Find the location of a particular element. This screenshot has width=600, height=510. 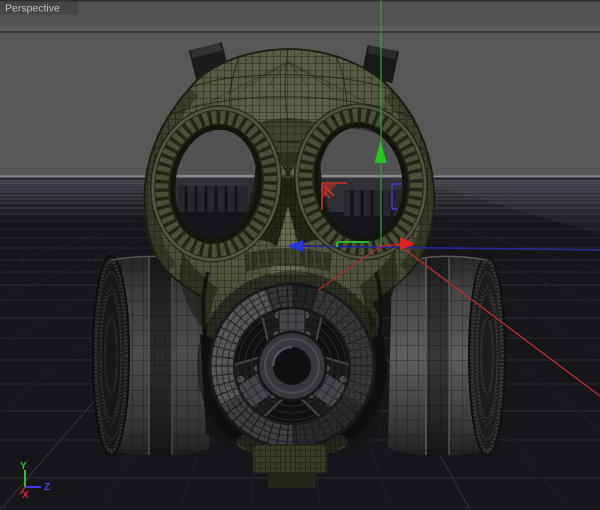

svg-text: X is located at coordinates (25, 495).